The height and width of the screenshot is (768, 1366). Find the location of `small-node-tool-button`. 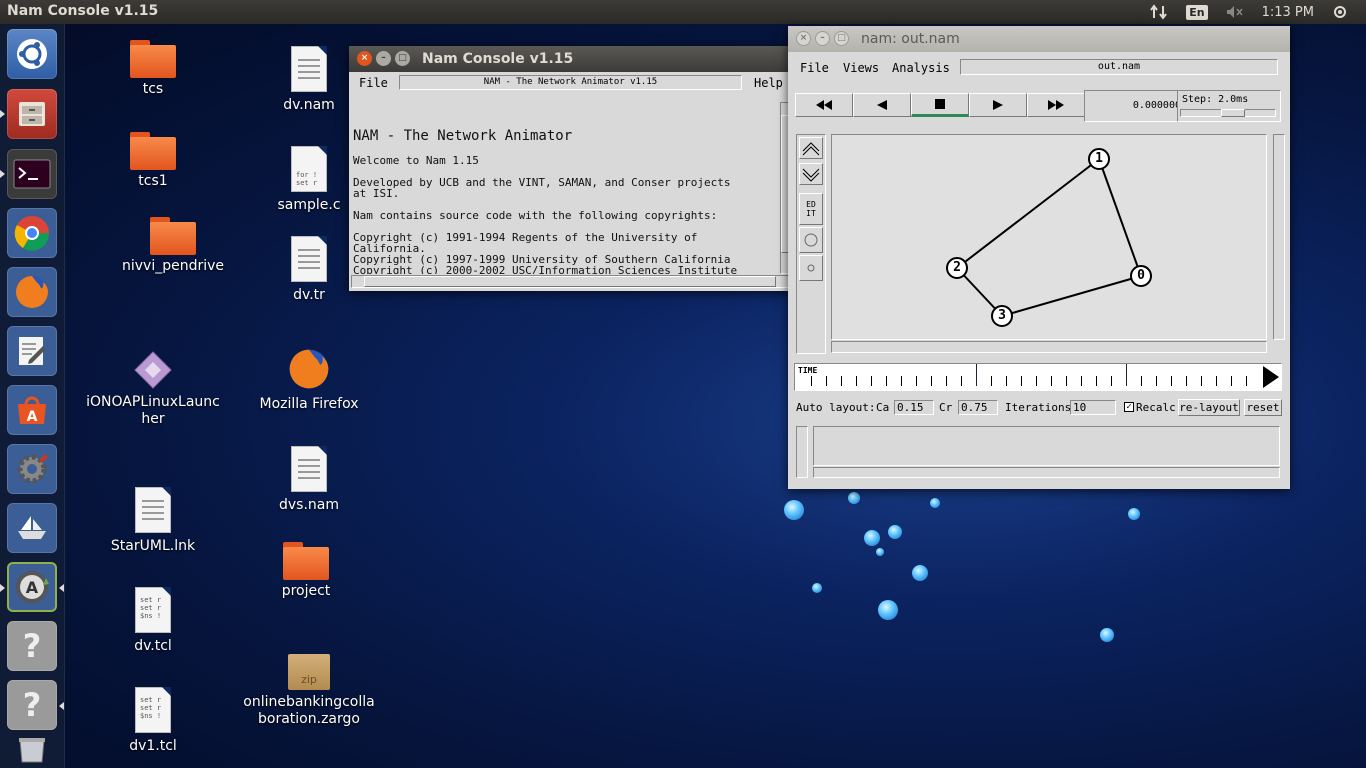

small-node-tool-button is located at coordinates (811, 268).